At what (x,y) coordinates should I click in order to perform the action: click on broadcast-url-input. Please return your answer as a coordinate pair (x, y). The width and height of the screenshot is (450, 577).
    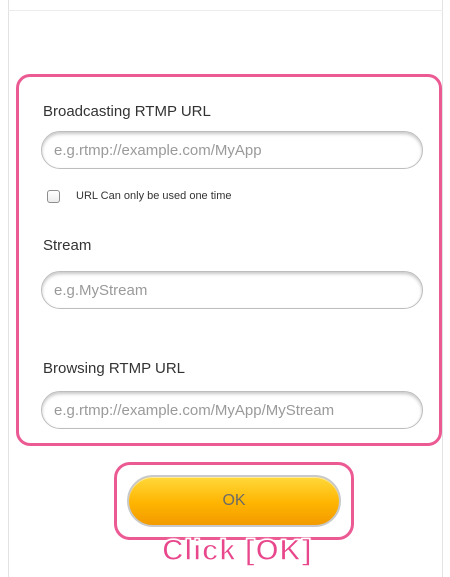
    Looking at the image, I should click on (232, 150).